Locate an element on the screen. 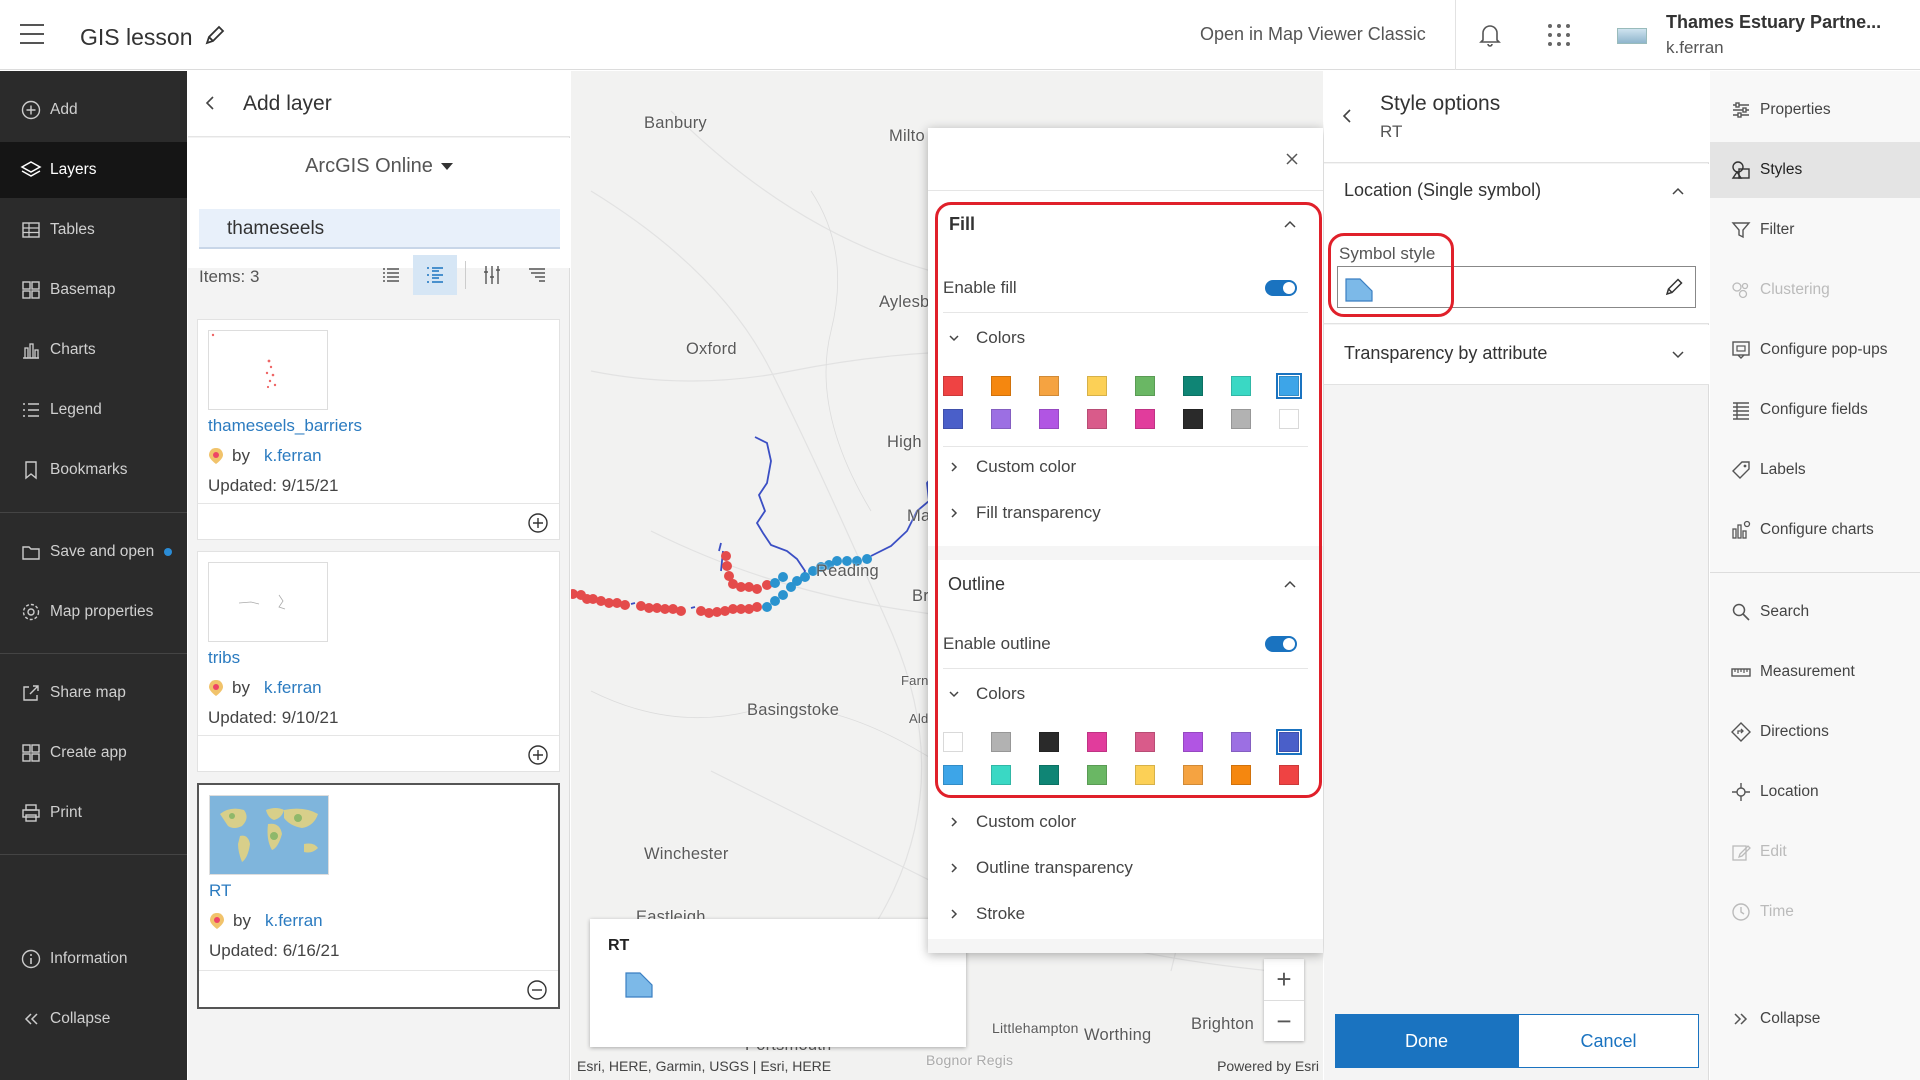 The image size is (1920, 1080). toolbar-labels: Labels is located at coordinates (1815, 470).